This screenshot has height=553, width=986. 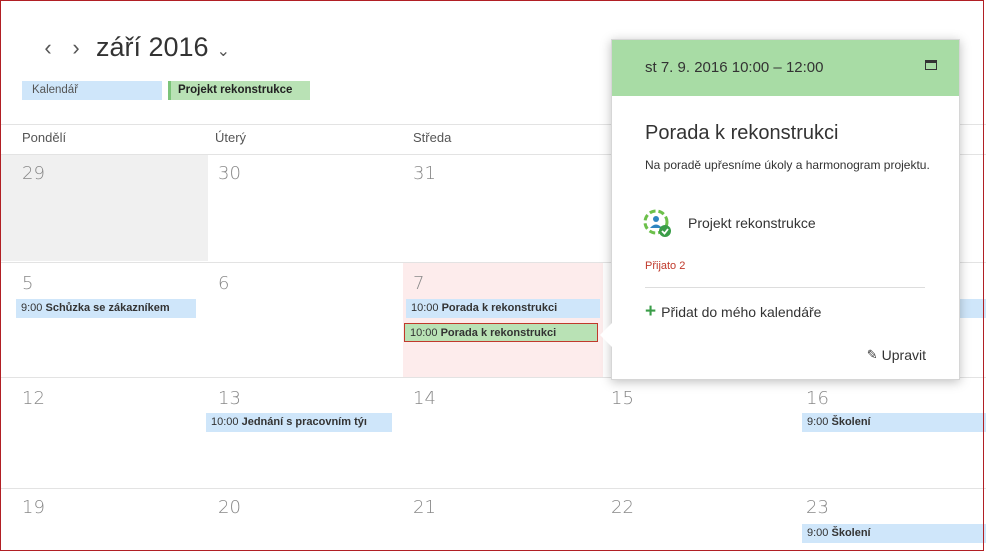 I want to click on day-number: 13, so click(x=229, y=398).